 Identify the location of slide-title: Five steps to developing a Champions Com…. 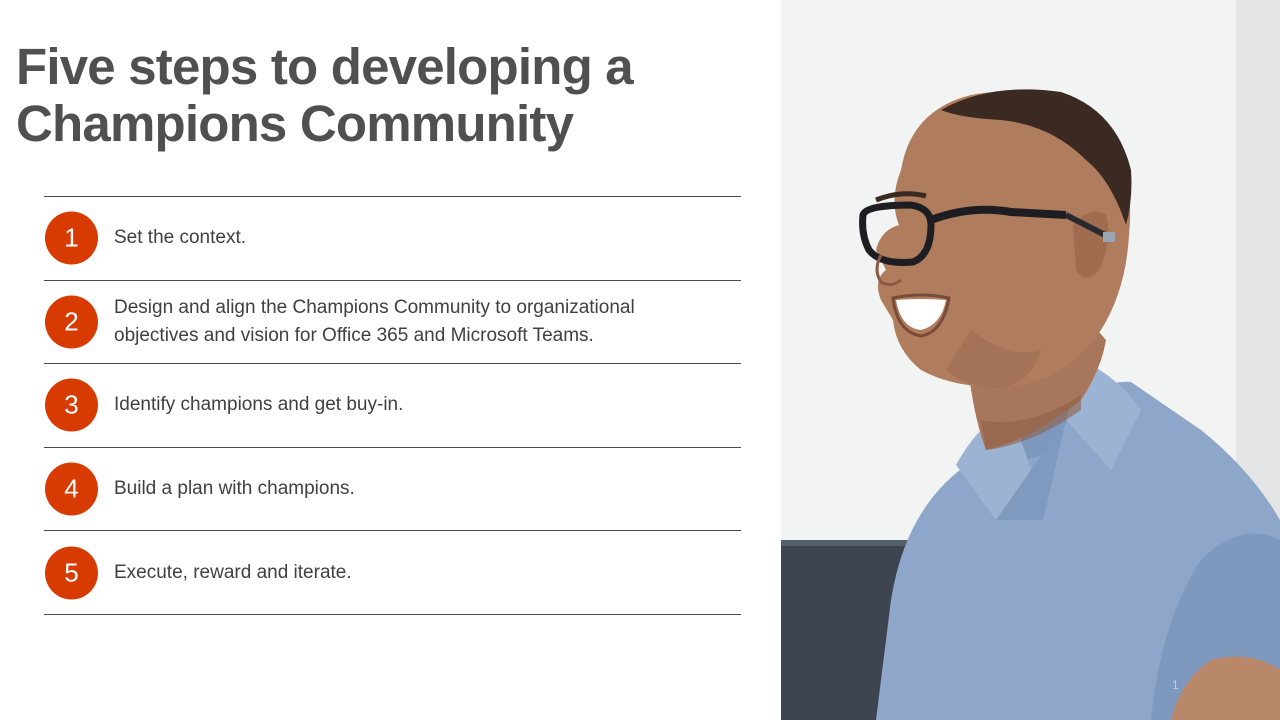
(386, 95).